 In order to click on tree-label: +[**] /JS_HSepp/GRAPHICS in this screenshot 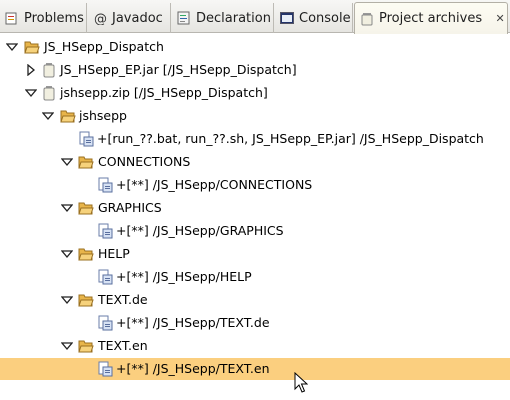, I will do `click(200, 230)`.